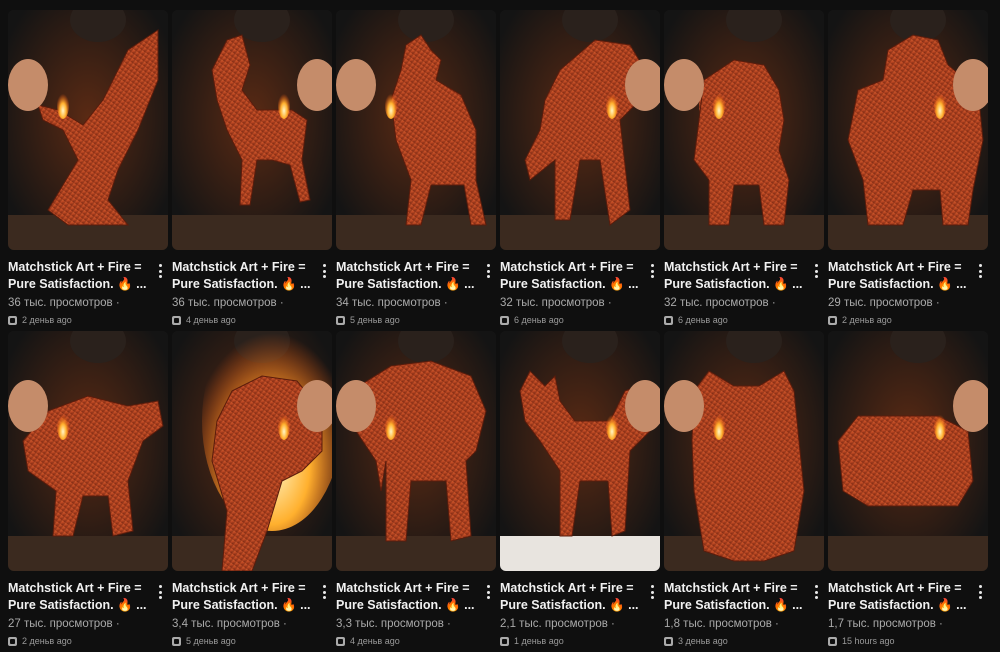 This screenshot has height=652, width=1000. Describe the element at coordinates (744, 641) in the screenshot. I see `upload-age: 3 деньв ago` at that location.